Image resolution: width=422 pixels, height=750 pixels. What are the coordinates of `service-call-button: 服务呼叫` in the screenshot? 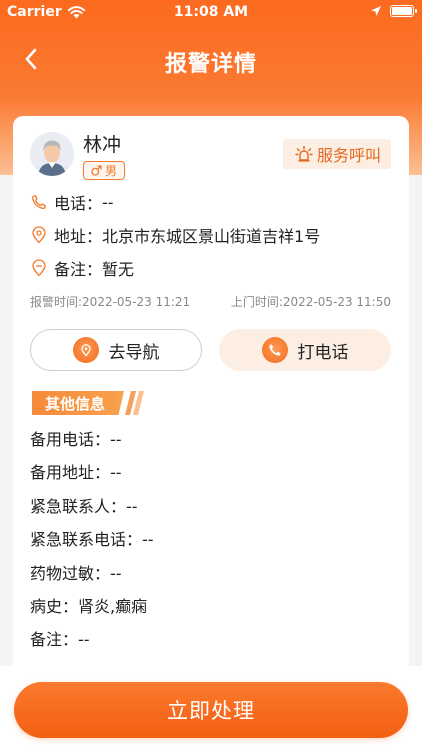 It's located at (336, 154).